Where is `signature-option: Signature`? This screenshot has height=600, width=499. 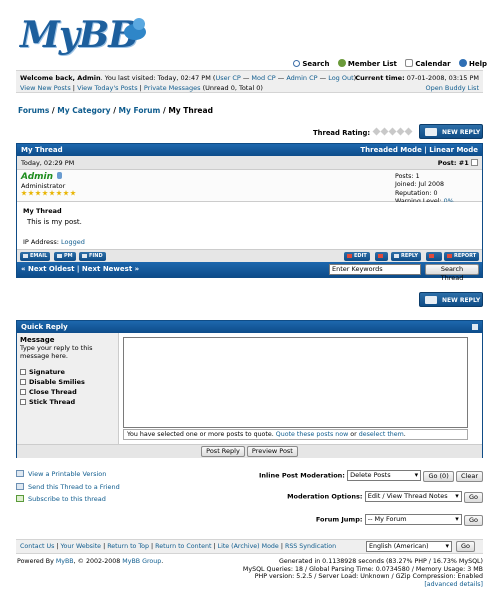
signature-option: Signature is located at coordinates (67, 372).